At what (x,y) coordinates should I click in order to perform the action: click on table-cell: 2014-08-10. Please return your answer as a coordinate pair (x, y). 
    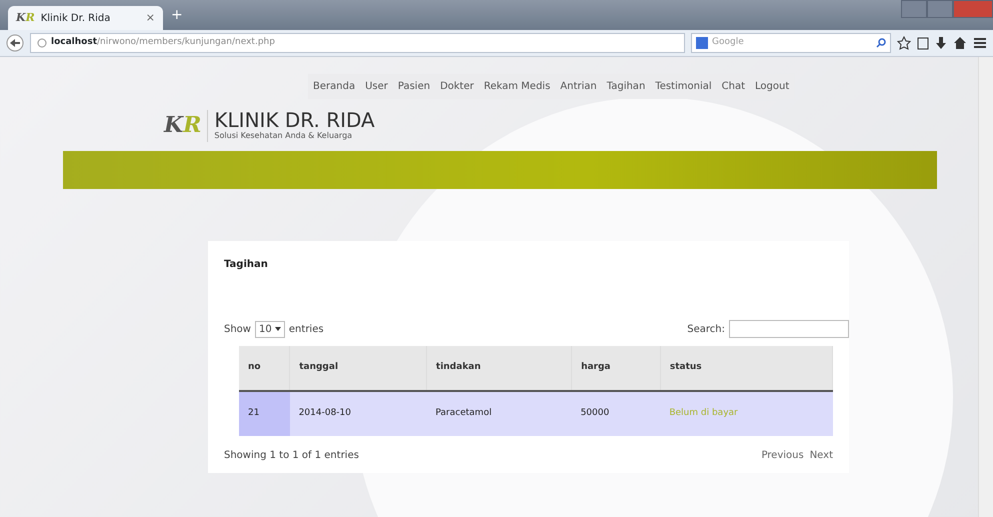
    Looking at the image, I should click on (358, 413).